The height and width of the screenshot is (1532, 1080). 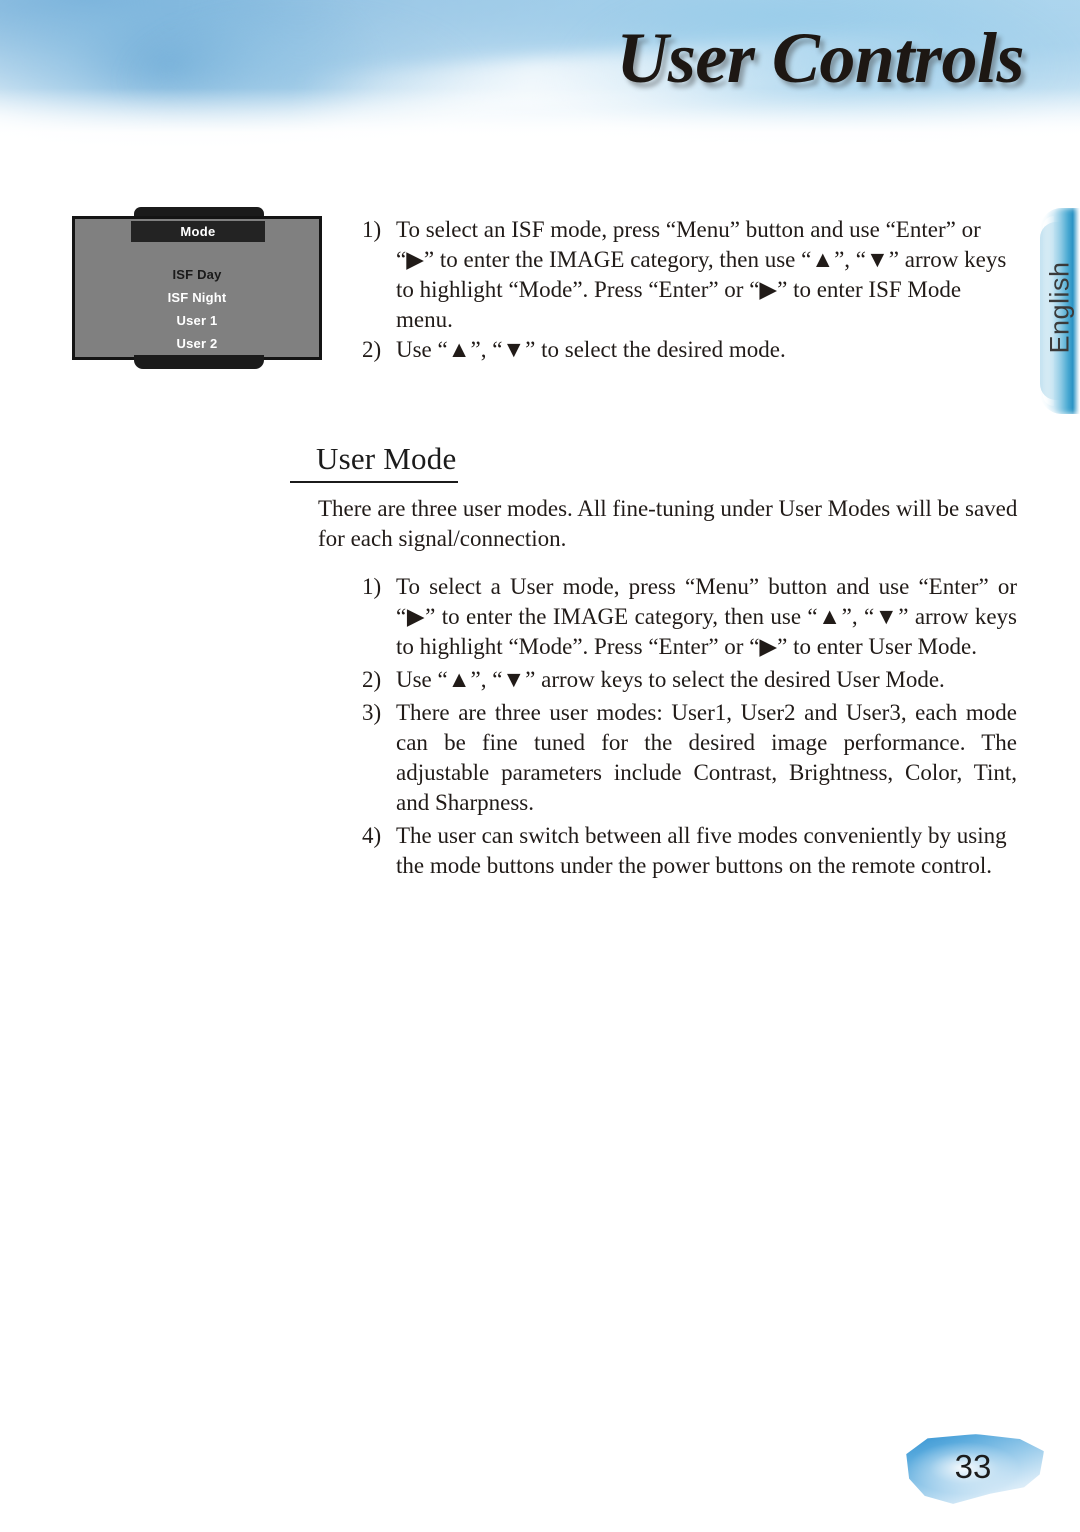 I want to click on list-item-number: 3), so click(x=372, y=712).